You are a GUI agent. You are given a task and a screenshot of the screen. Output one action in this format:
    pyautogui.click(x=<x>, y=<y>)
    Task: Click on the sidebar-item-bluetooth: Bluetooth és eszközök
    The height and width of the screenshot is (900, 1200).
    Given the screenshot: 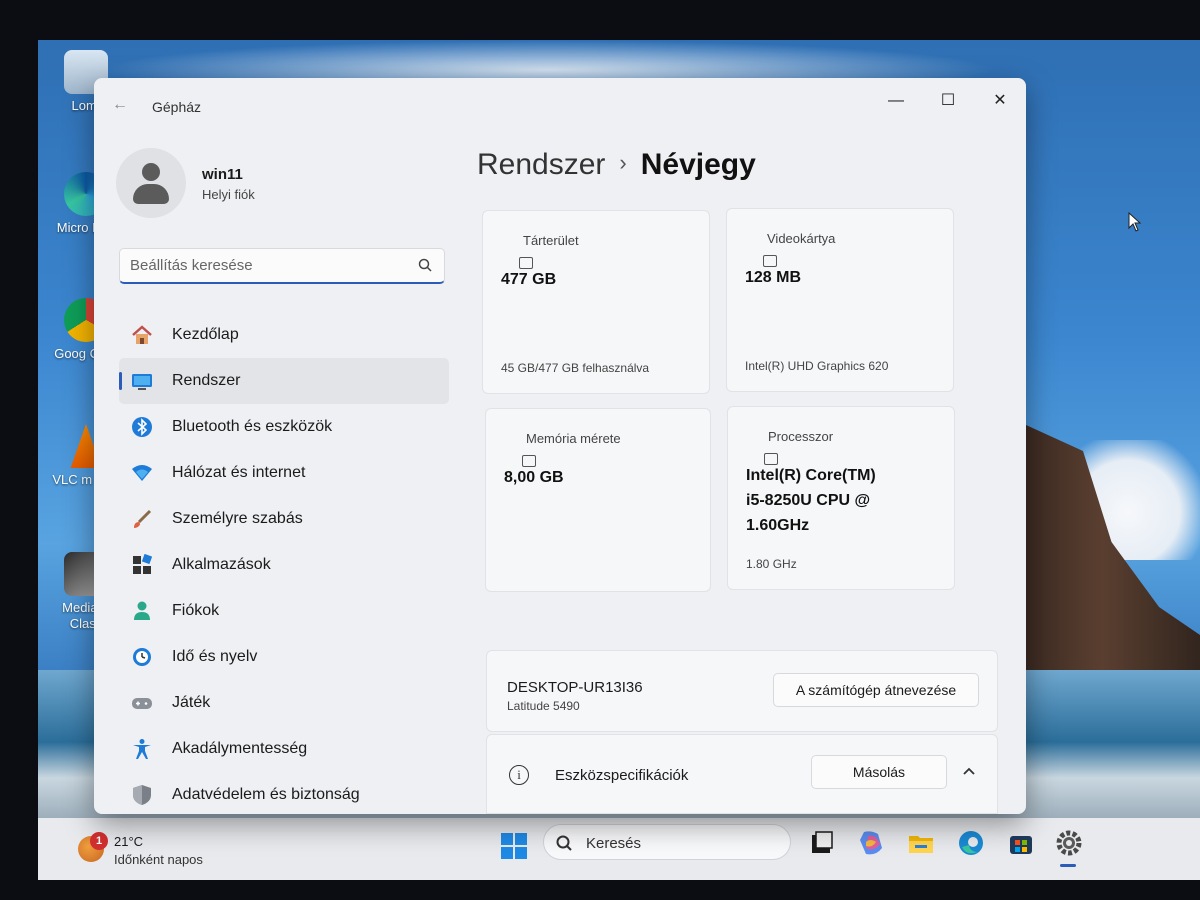 What is the action you would take?
    pyautogui.click(x=284, y=427)
    